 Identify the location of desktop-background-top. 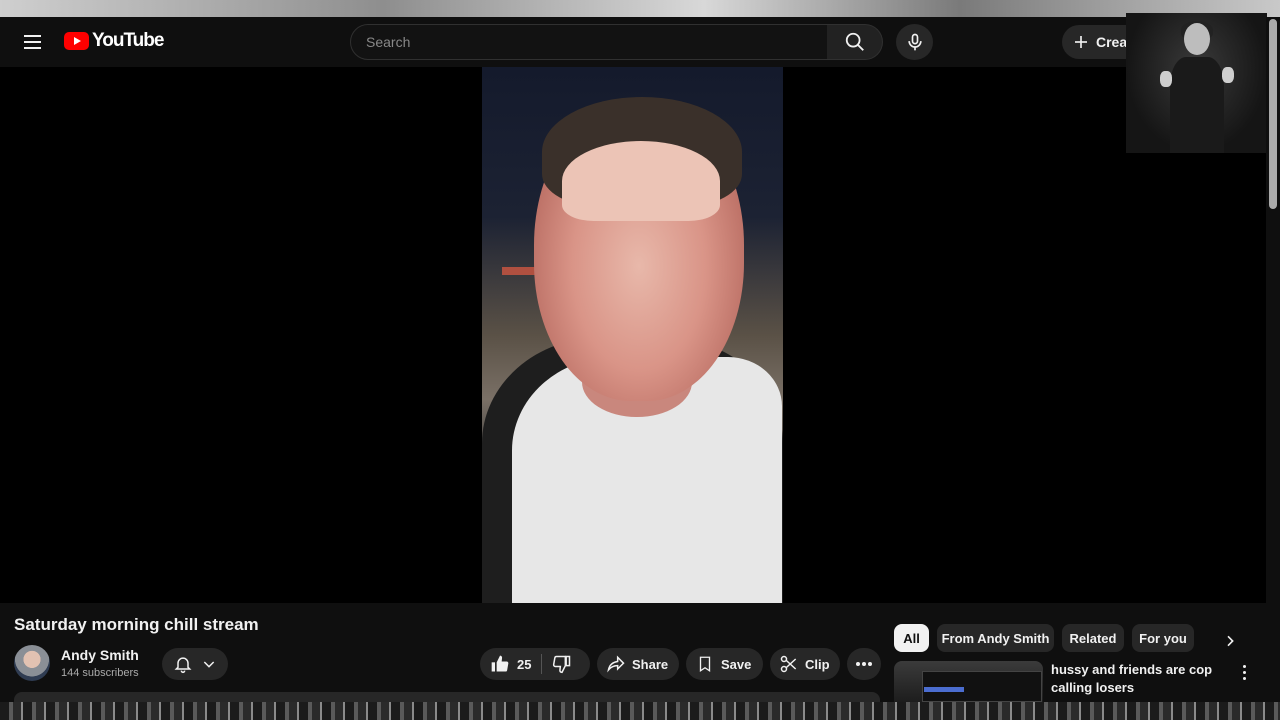
(640, 8).